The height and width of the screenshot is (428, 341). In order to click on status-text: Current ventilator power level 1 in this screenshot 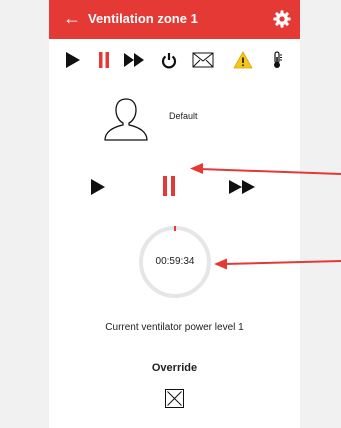, I will do `click(174, 327)`.